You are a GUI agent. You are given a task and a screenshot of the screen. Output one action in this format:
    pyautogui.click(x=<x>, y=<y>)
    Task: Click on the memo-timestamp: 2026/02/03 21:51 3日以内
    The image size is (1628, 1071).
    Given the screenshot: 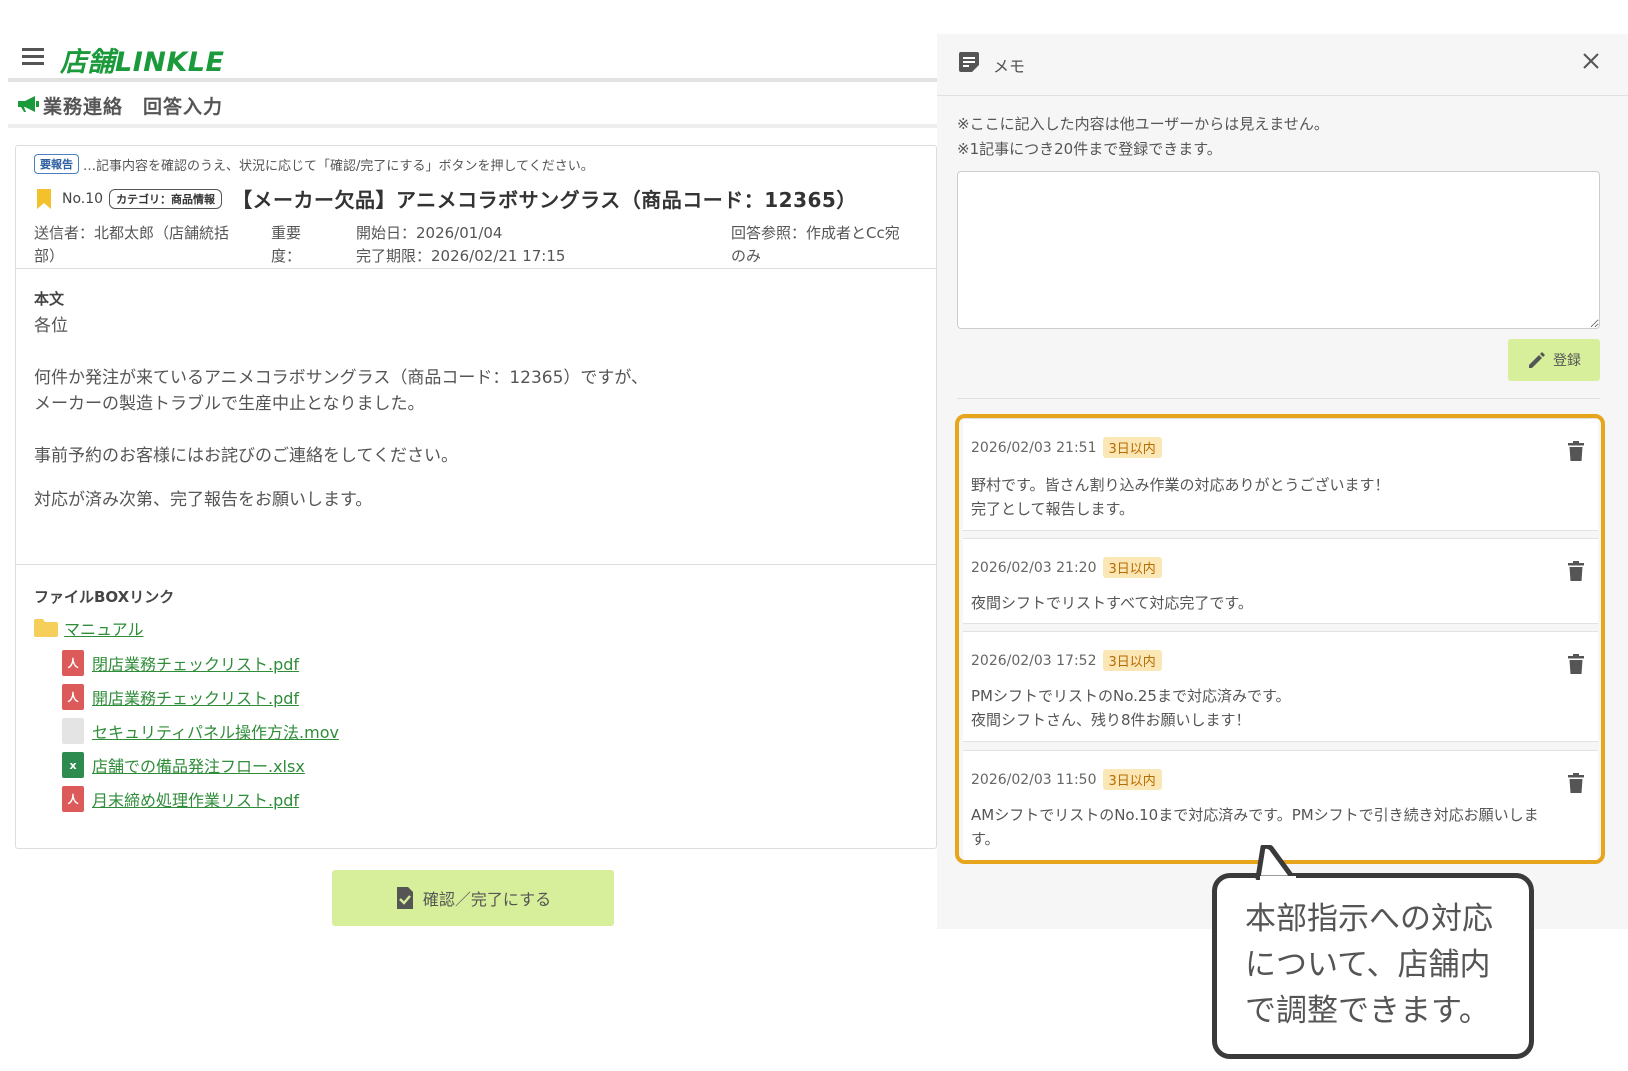 What is the action you would take?
    pyautogui.click(x=1066, y=447)
    